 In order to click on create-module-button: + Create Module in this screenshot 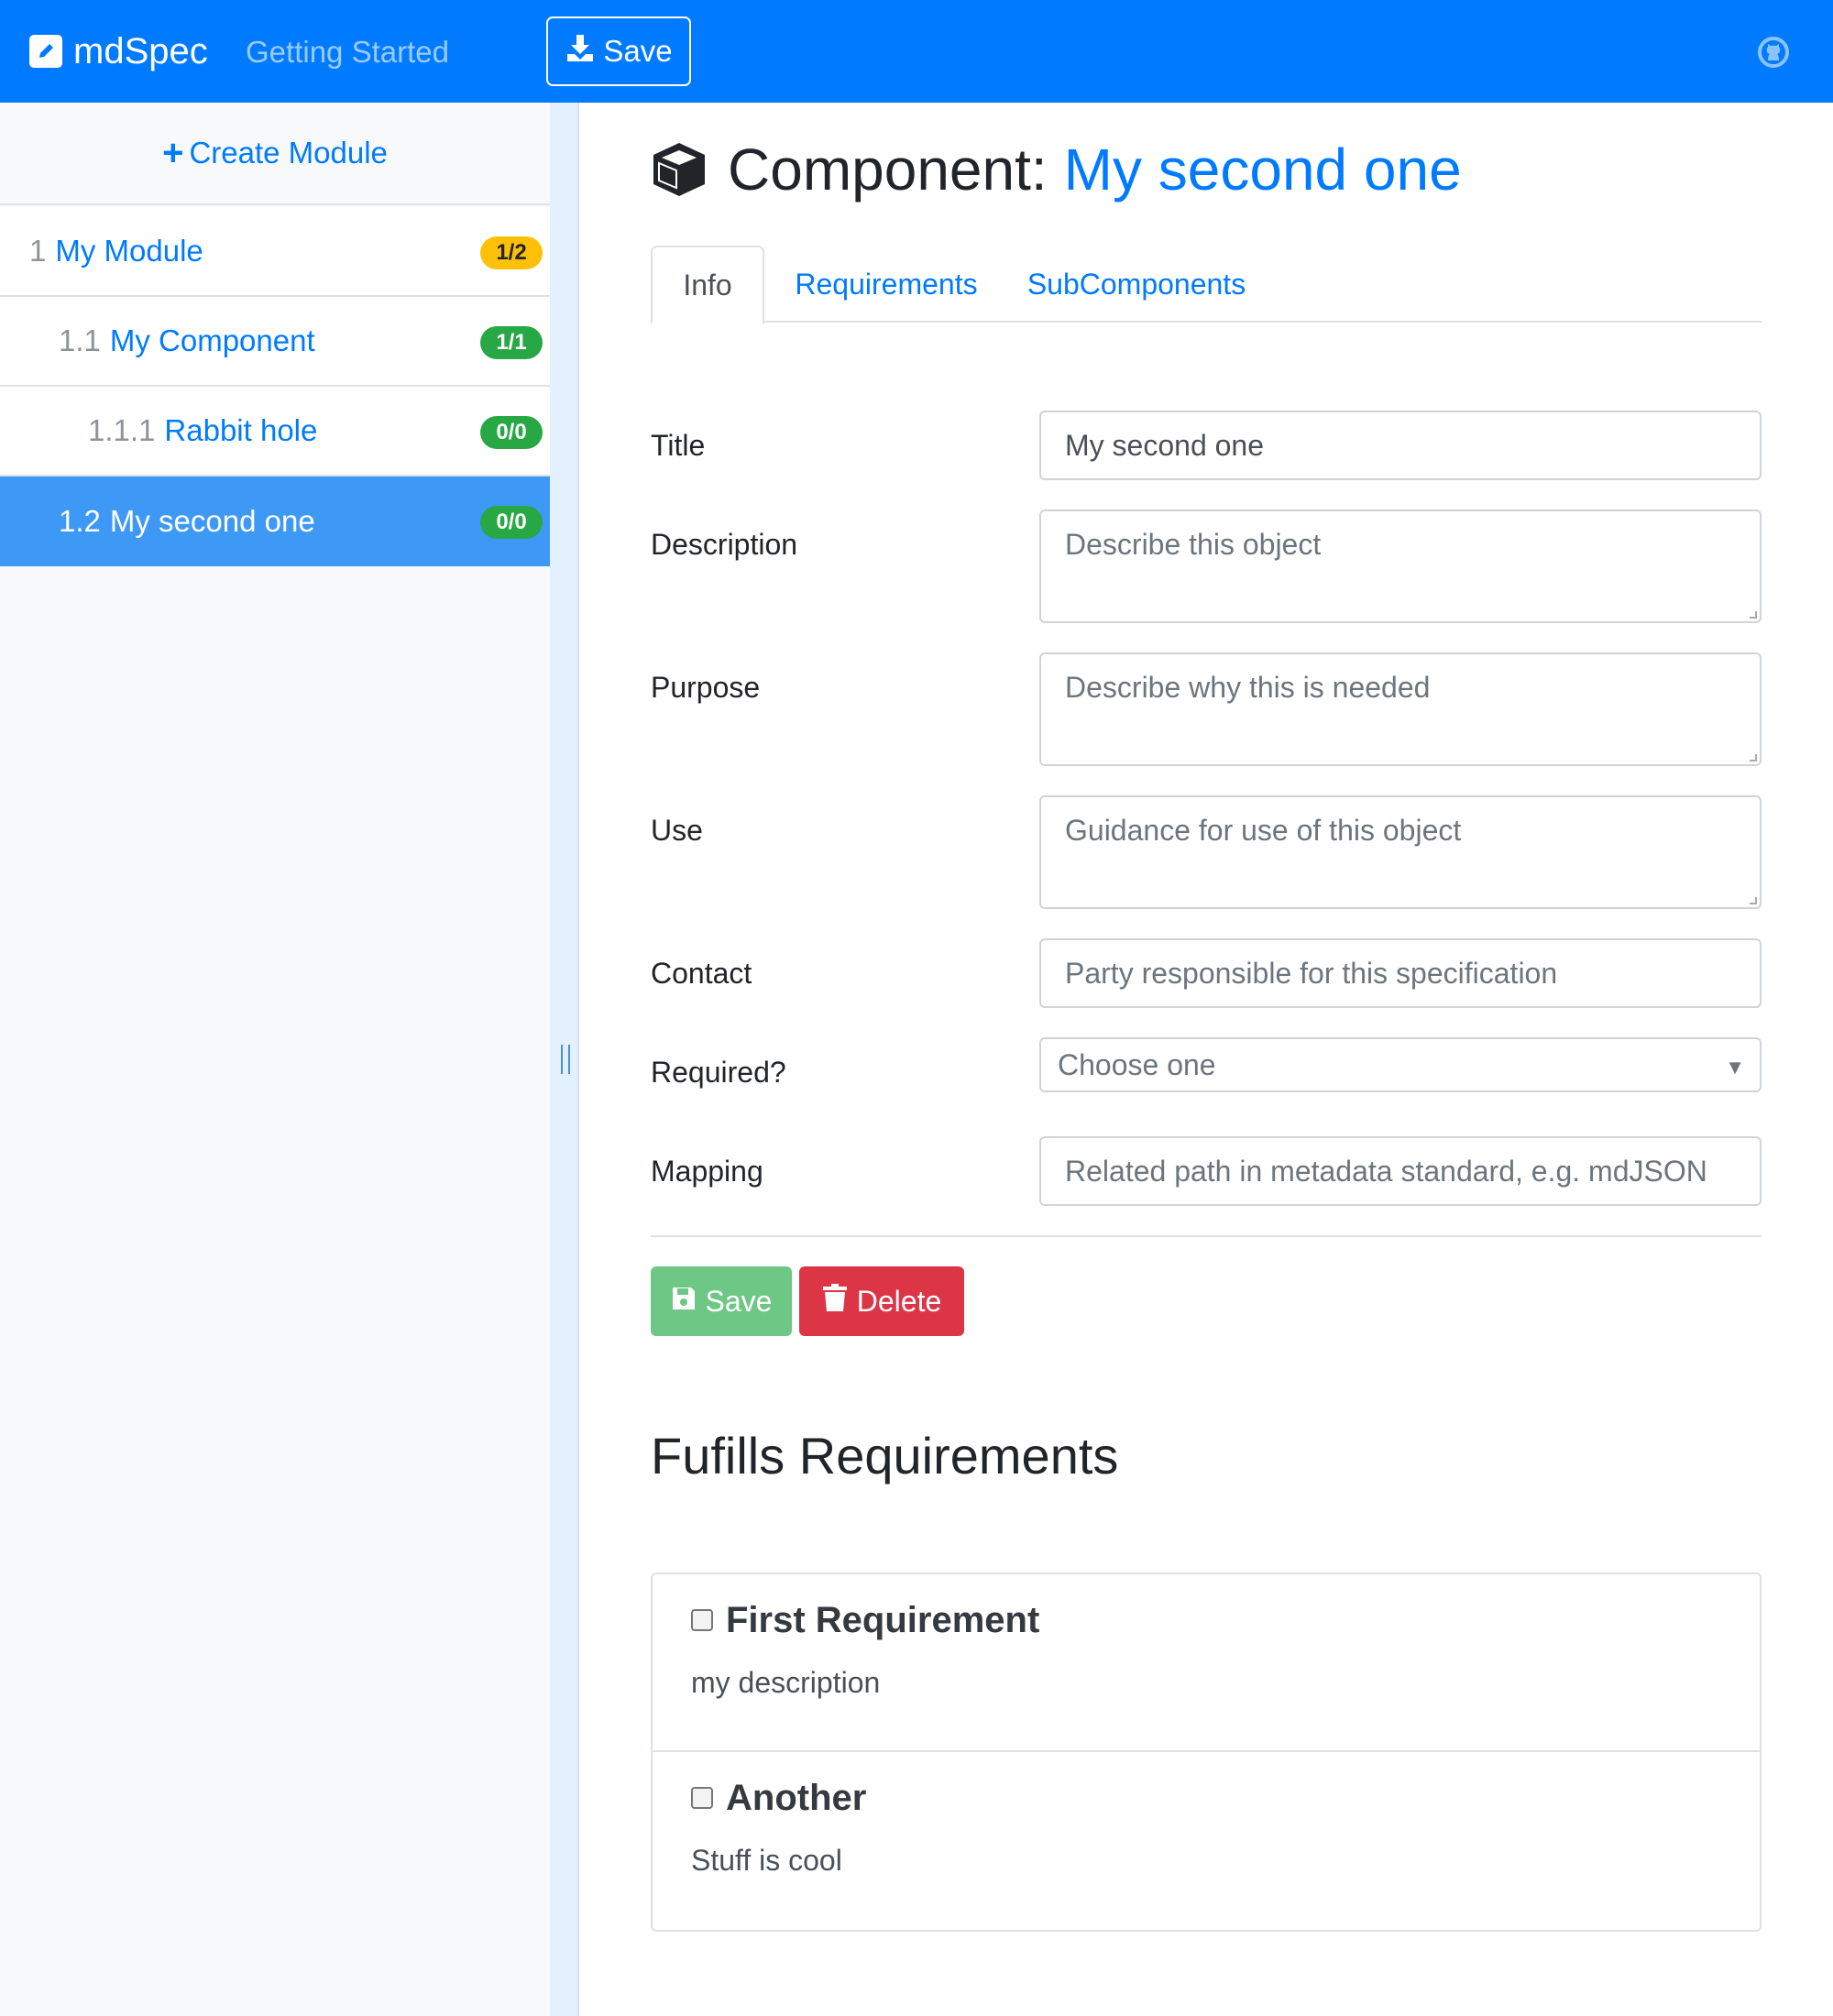, I will do `click(275, 154)`.